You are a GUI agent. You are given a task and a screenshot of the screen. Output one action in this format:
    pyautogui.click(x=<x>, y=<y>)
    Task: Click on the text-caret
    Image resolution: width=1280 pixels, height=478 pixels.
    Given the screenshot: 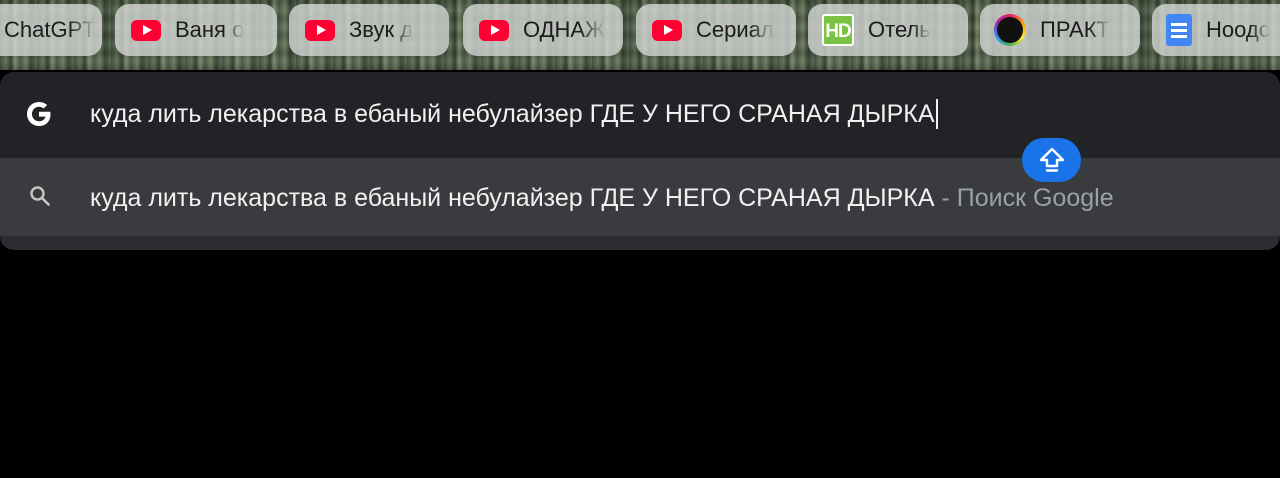 What is the action you would take?
    pyautogui.click(x=936, y=114)
    